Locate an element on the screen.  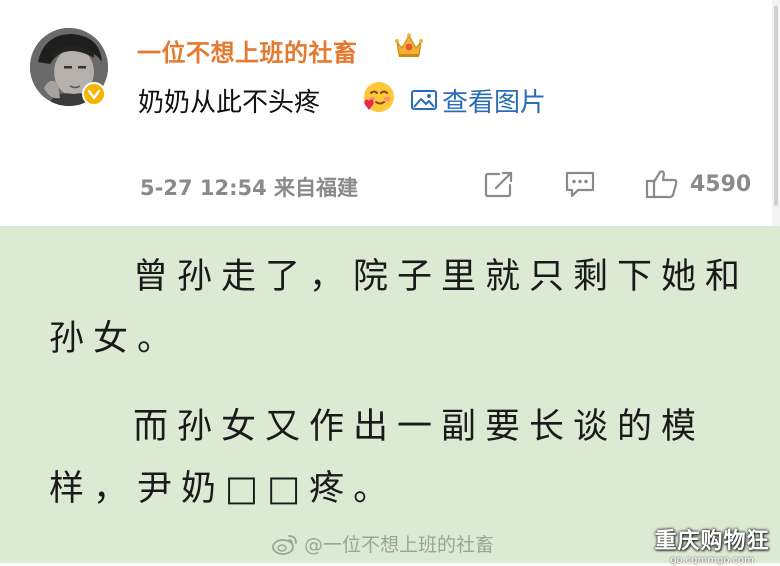
thumbs-up-icon is located at coordinates (661, 184).